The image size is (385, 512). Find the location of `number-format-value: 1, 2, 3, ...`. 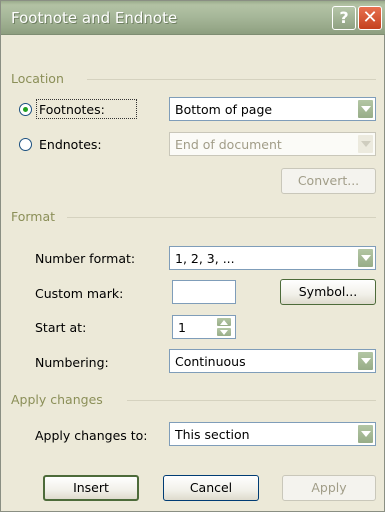

number-format-value: 1, 2, 3, ... is located at coordinates (205, 258).